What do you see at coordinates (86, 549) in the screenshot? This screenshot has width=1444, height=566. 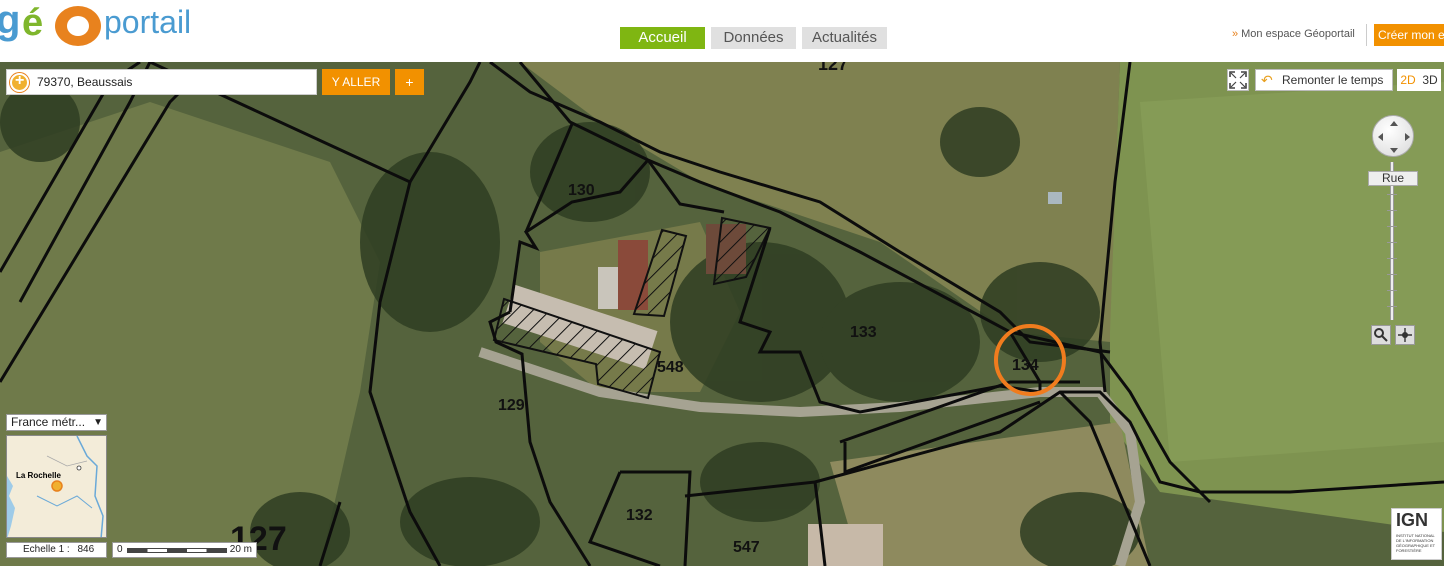 I see `scale-ratio-value: 846` at bounding box center [86, 549].